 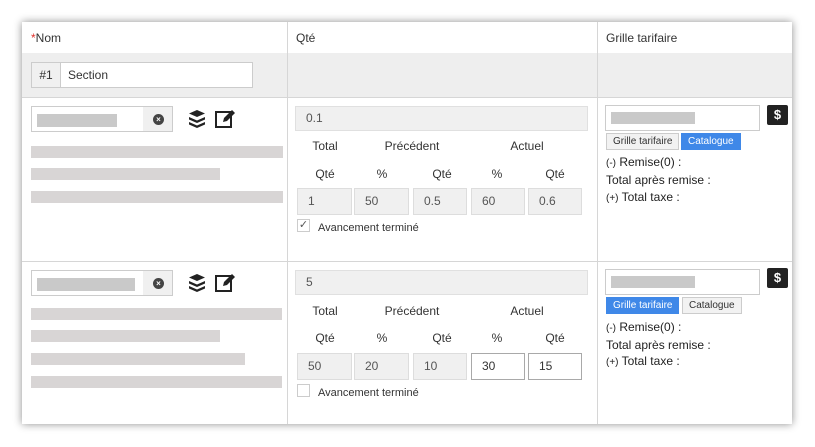 What do you see at coordinates (441, 118) in the screenshot?
I see `quantity-input: 0.1` at bounding box center [441, 118].